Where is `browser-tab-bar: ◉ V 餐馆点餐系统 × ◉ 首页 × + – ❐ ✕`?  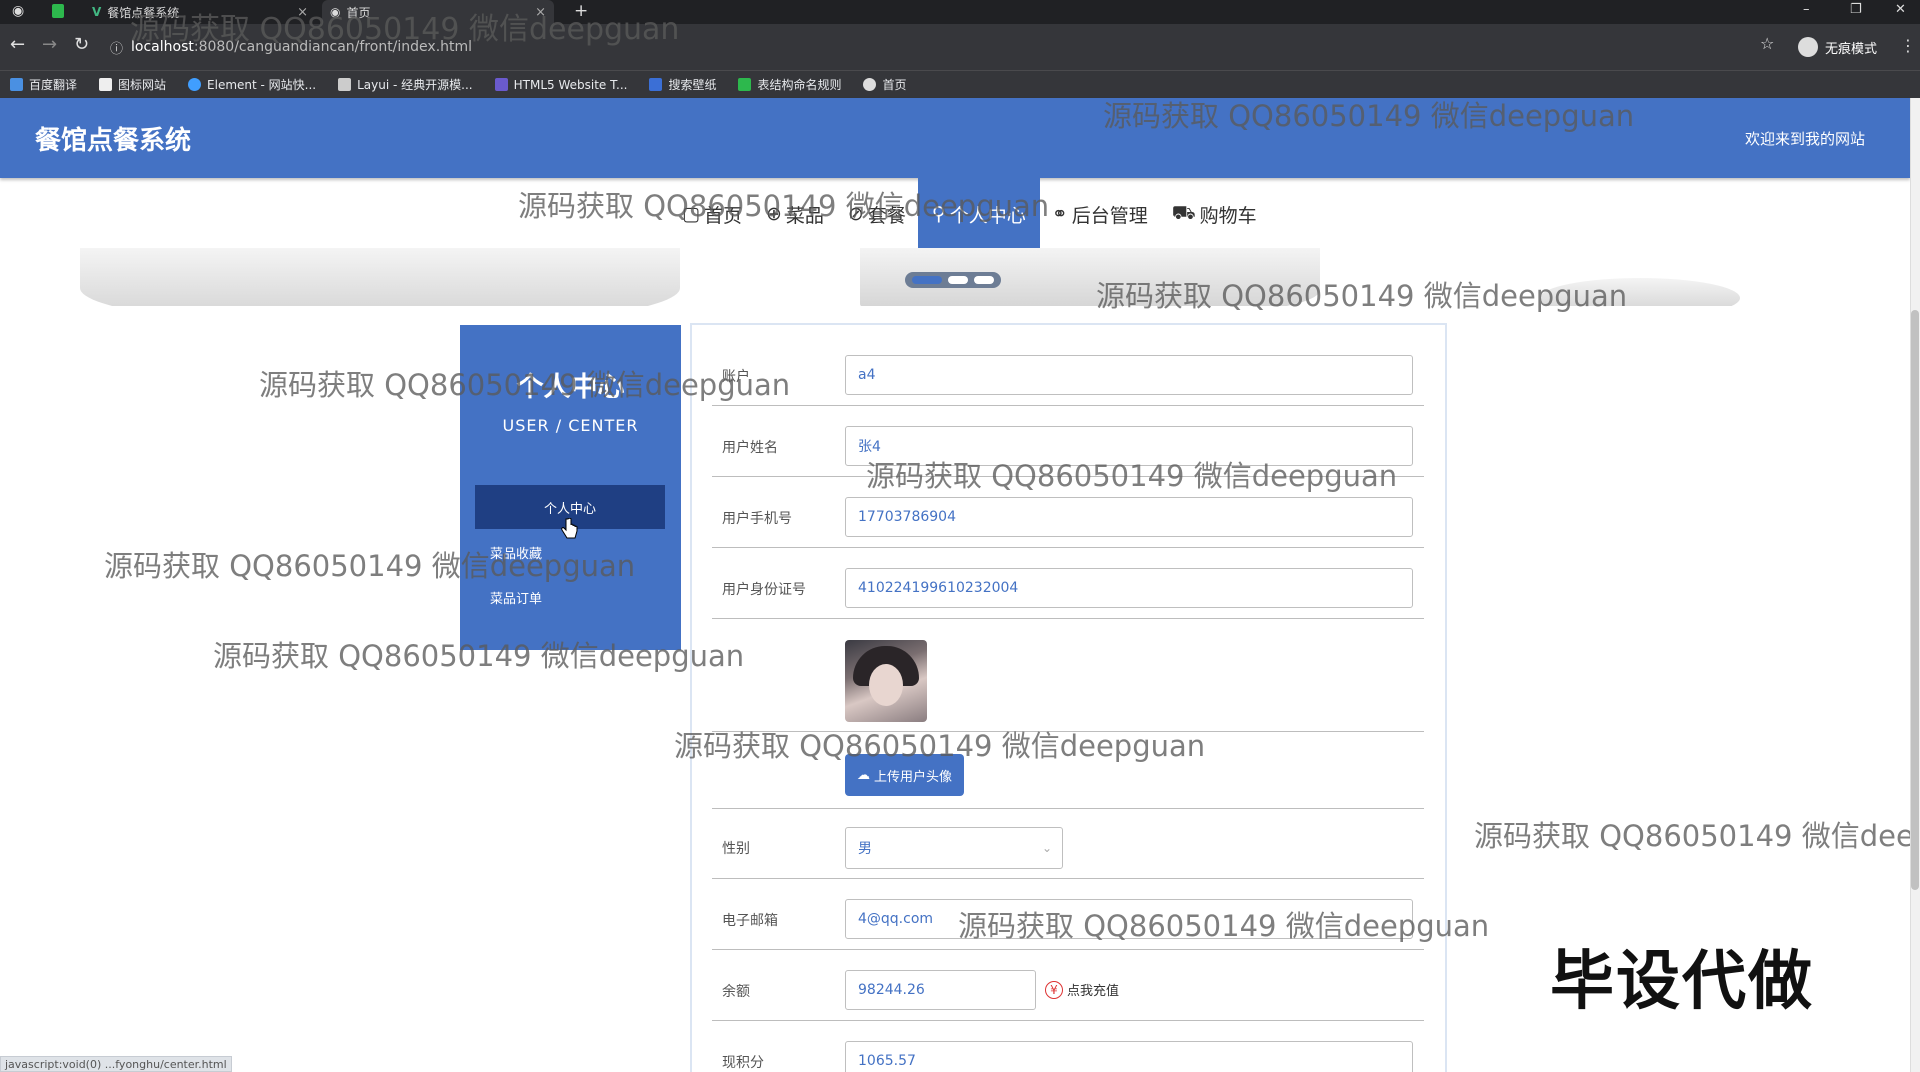 browser-tab-bar: ◉ V 餐馆点餐系统 × ◉ 首页 × + – ❐ ✕ is located at coordinates (960, 12).